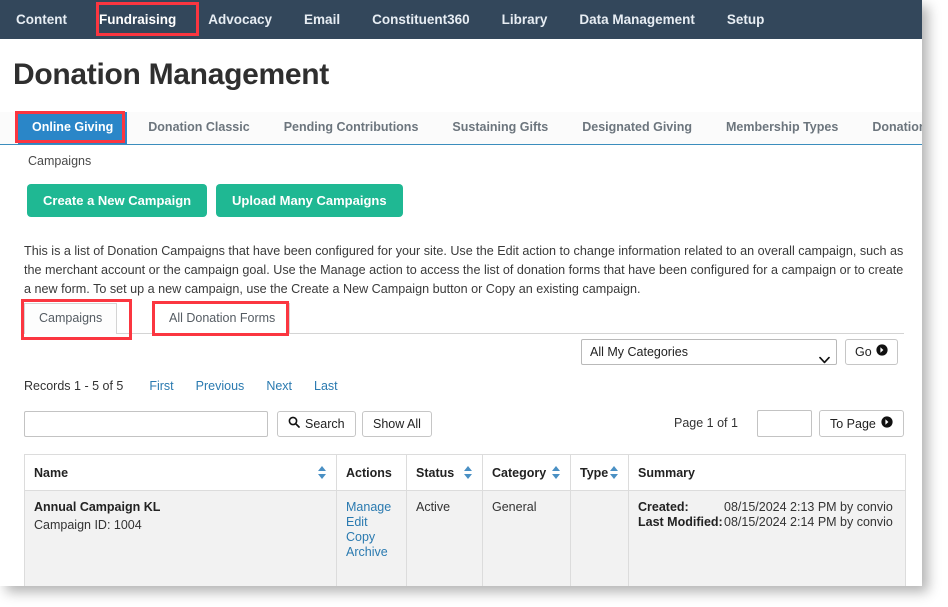 This screenshot has height=607, width=948. What do you see at coordinates (666, 472) in the screenshot?
I see `column-header-summary-label: Summary` at bounding box center [666, 472].